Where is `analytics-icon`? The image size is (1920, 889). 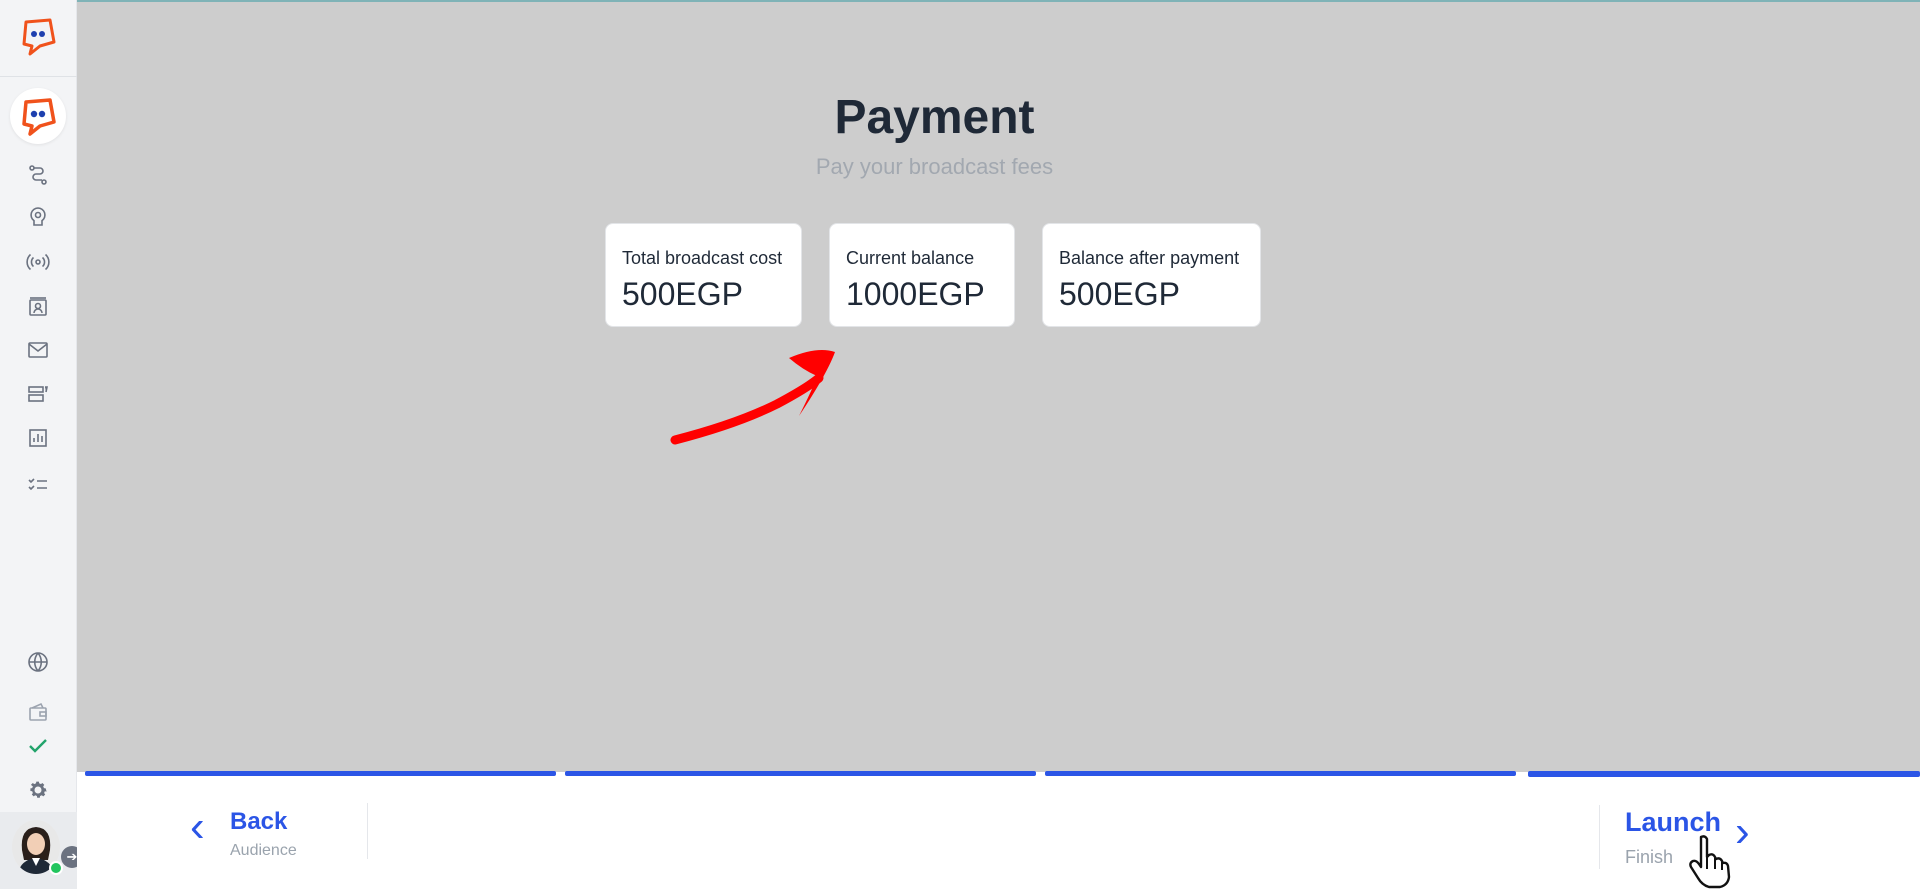 analytics-icon is located at coordinates (38, 438).